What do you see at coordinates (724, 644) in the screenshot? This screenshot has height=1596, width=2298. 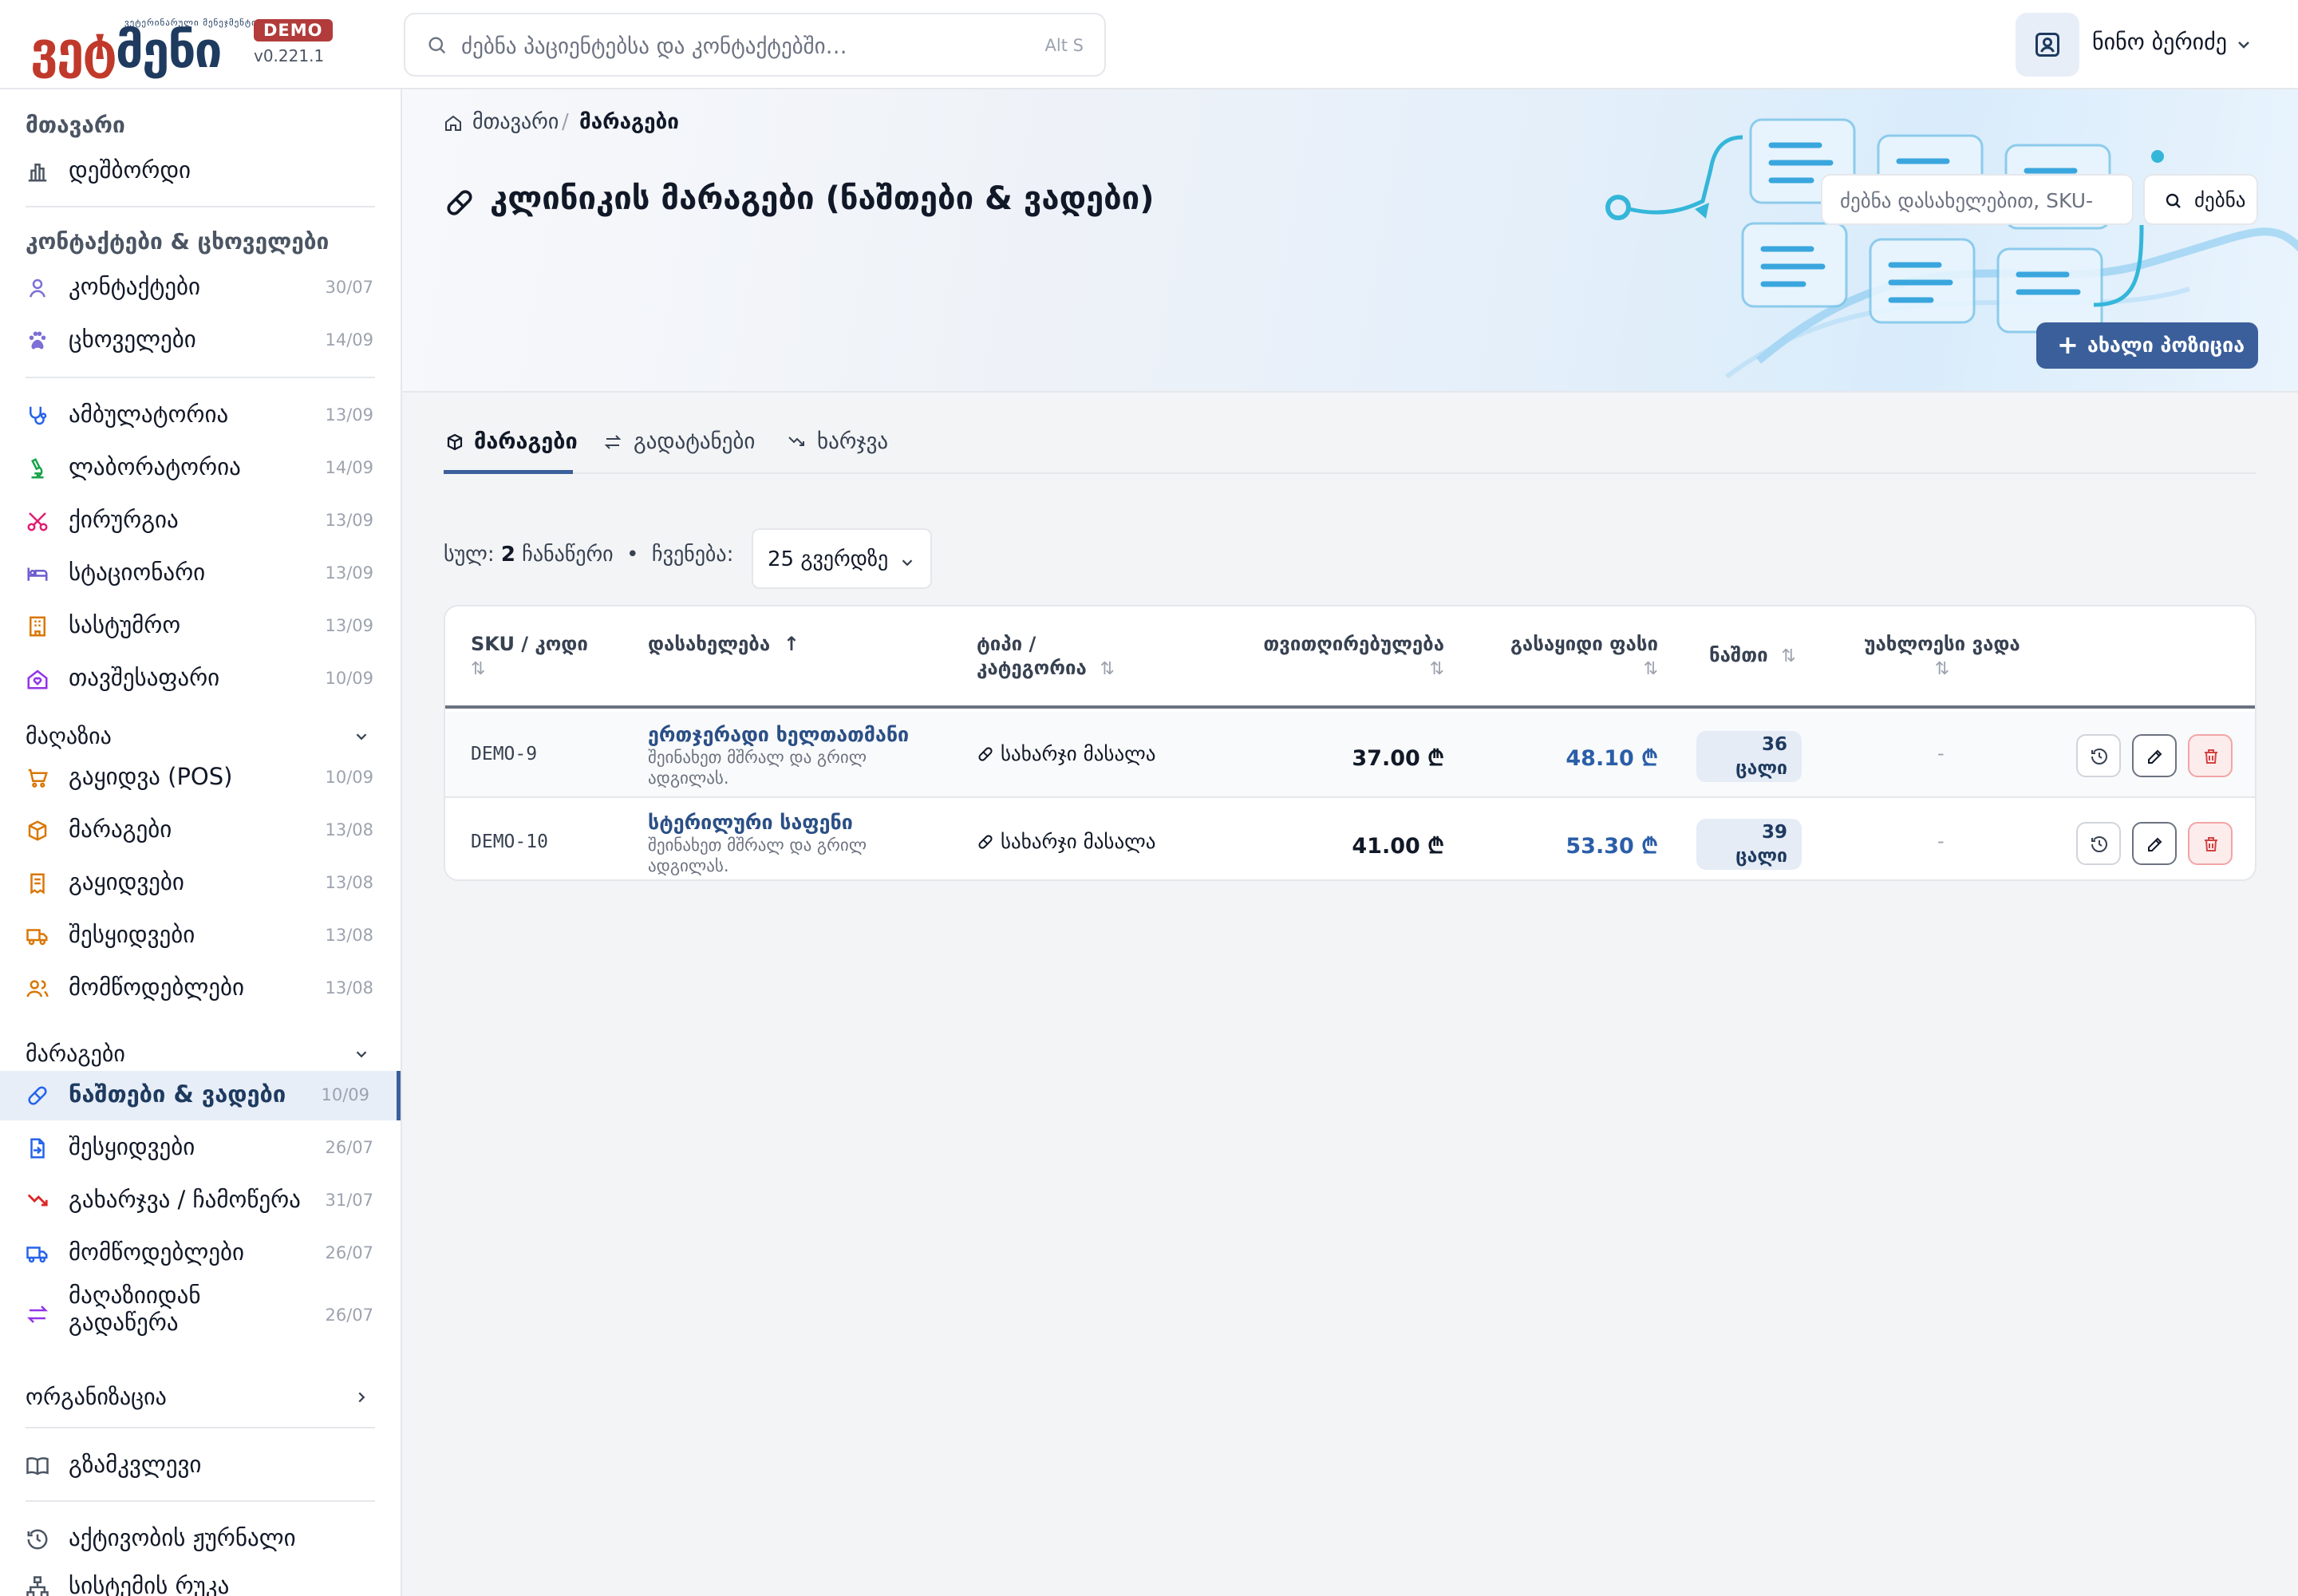 I see `col-name: დასახელება ↑` at bounding box center [724, 644].